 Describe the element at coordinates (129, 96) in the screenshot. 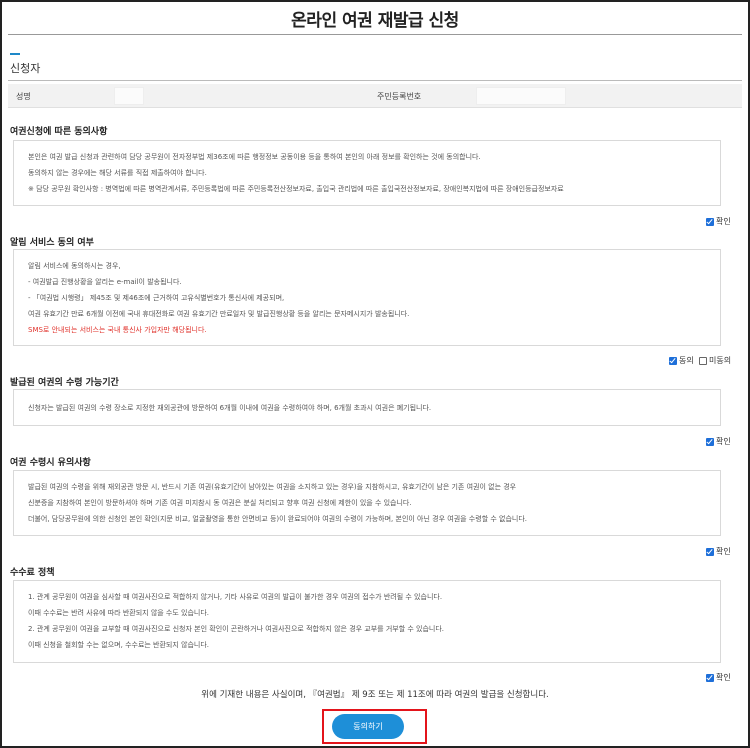

I see `name-value-field` at that location.